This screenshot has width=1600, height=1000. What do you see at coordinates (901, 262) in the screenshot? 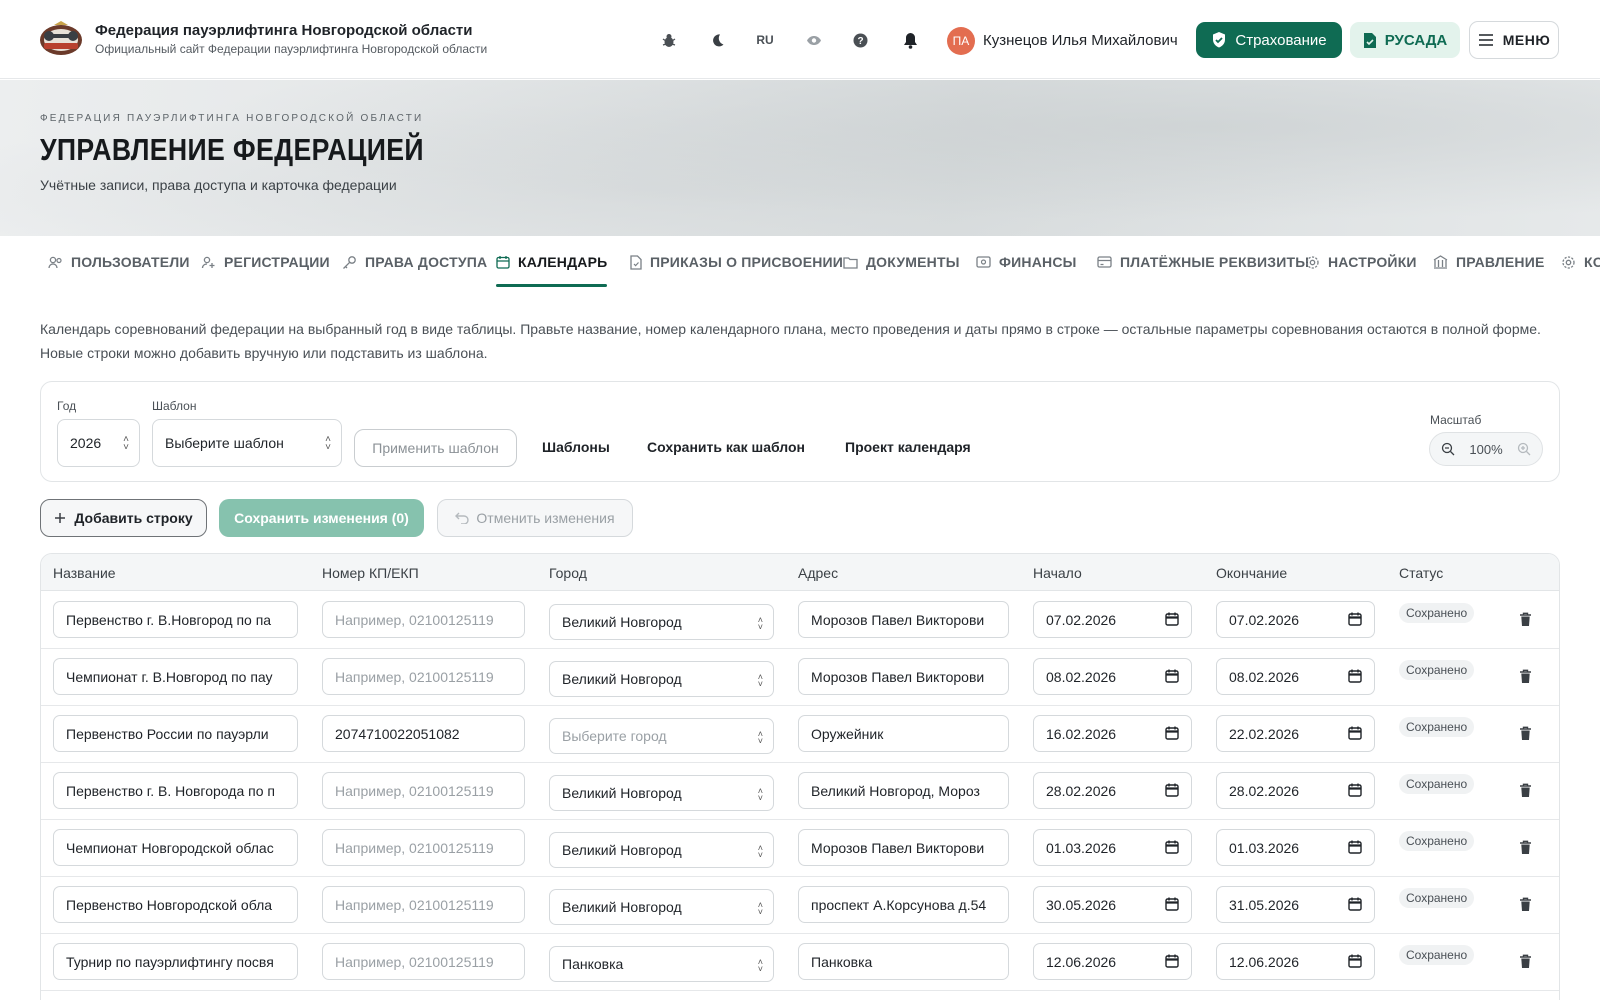
I see `tab-documents: ДОКУМЕНТЫ` at bounding box center [901, 262].